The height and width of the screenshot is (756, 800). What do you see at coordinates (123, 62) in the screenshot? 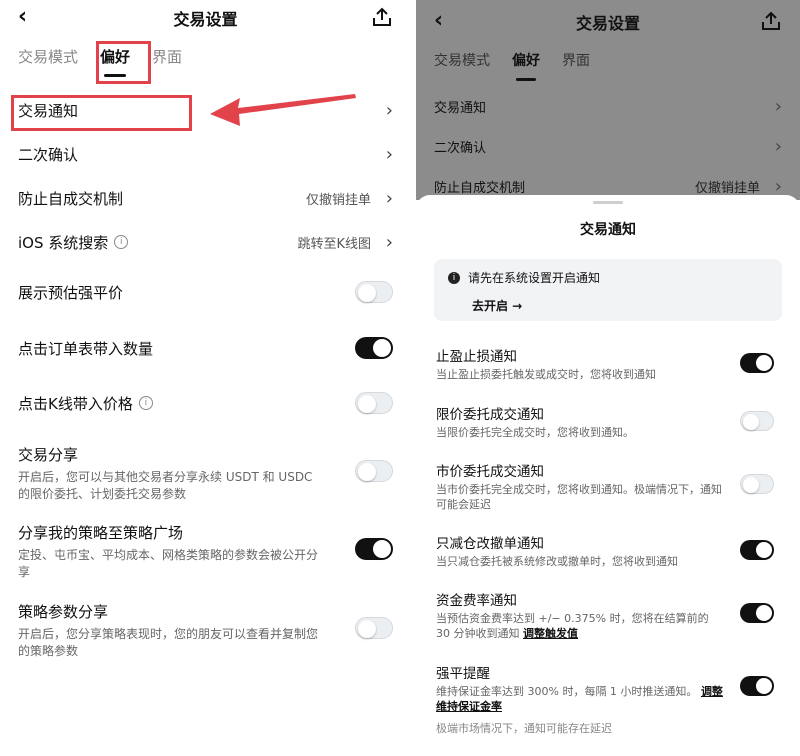
I see `annotation-highlight-tab` at bounding box center [123, 62].